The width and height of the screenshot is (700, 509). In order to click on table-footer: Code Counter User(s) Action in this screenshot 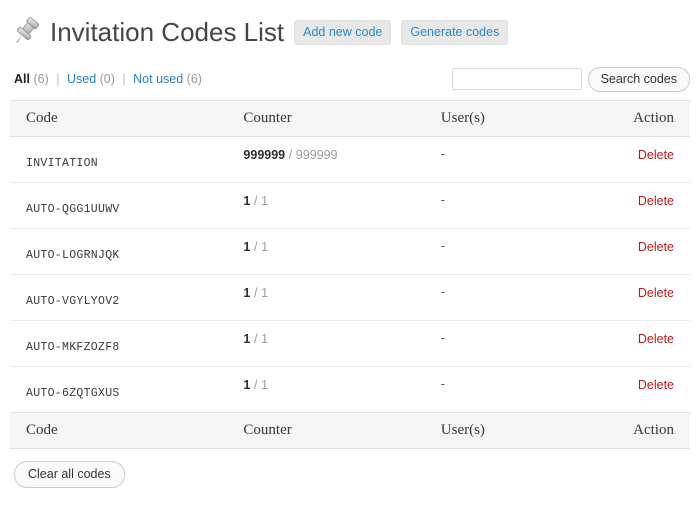, I will do `click(350, 430)`.